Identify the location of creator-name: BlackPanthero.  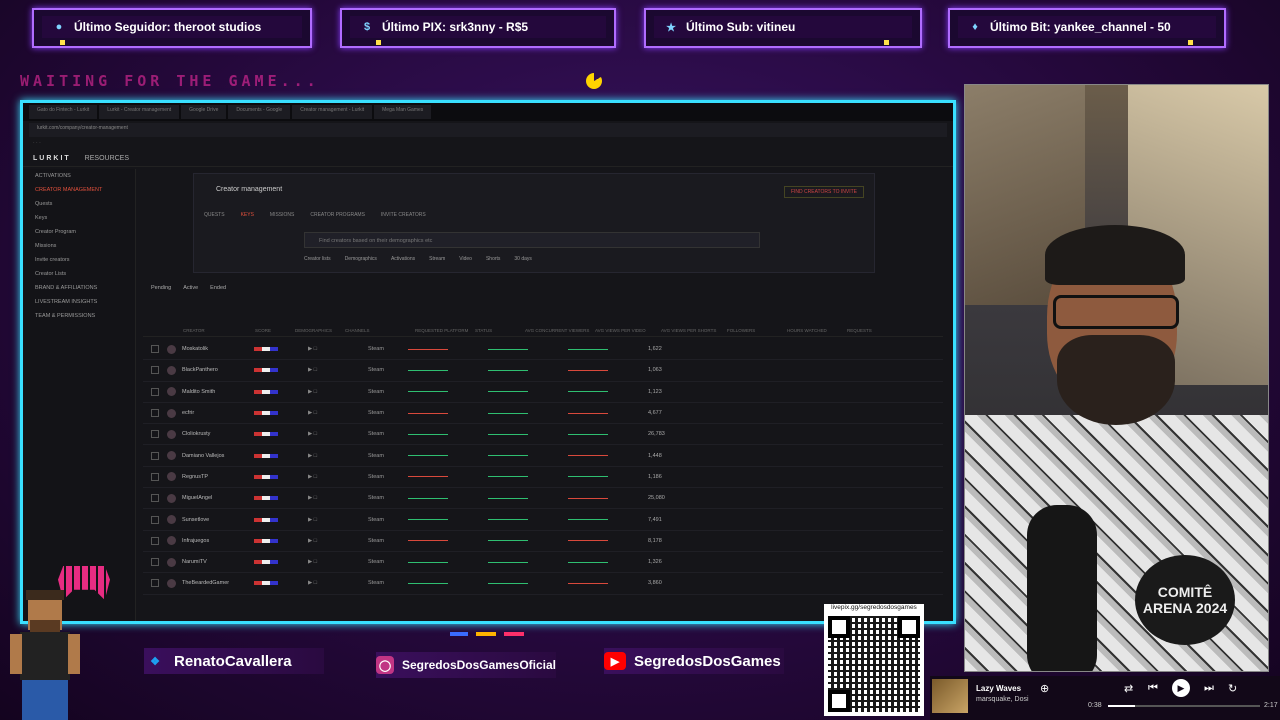
(218, 370).